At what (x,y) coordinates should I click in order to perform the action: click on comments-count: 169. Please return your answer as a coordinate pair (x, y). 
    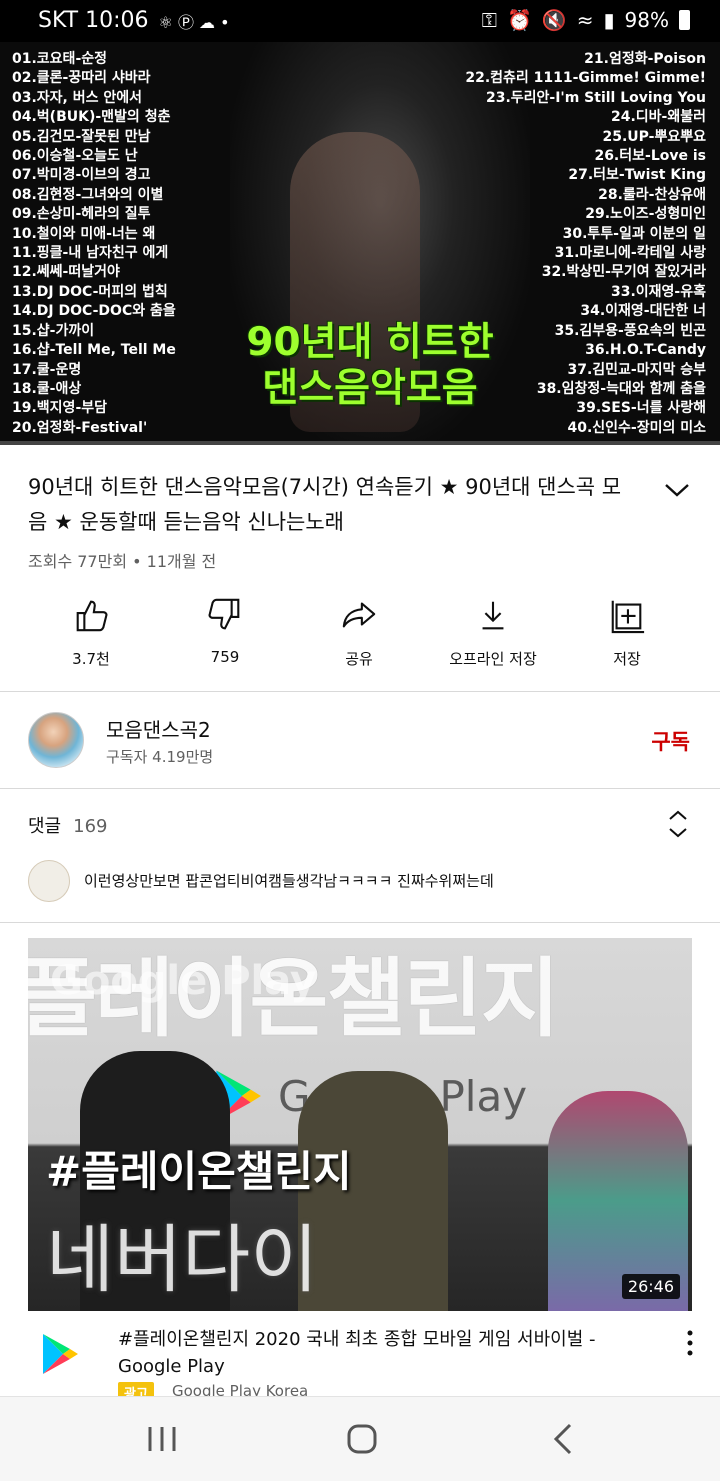
    Looking at the image, I should click on (90, 826).